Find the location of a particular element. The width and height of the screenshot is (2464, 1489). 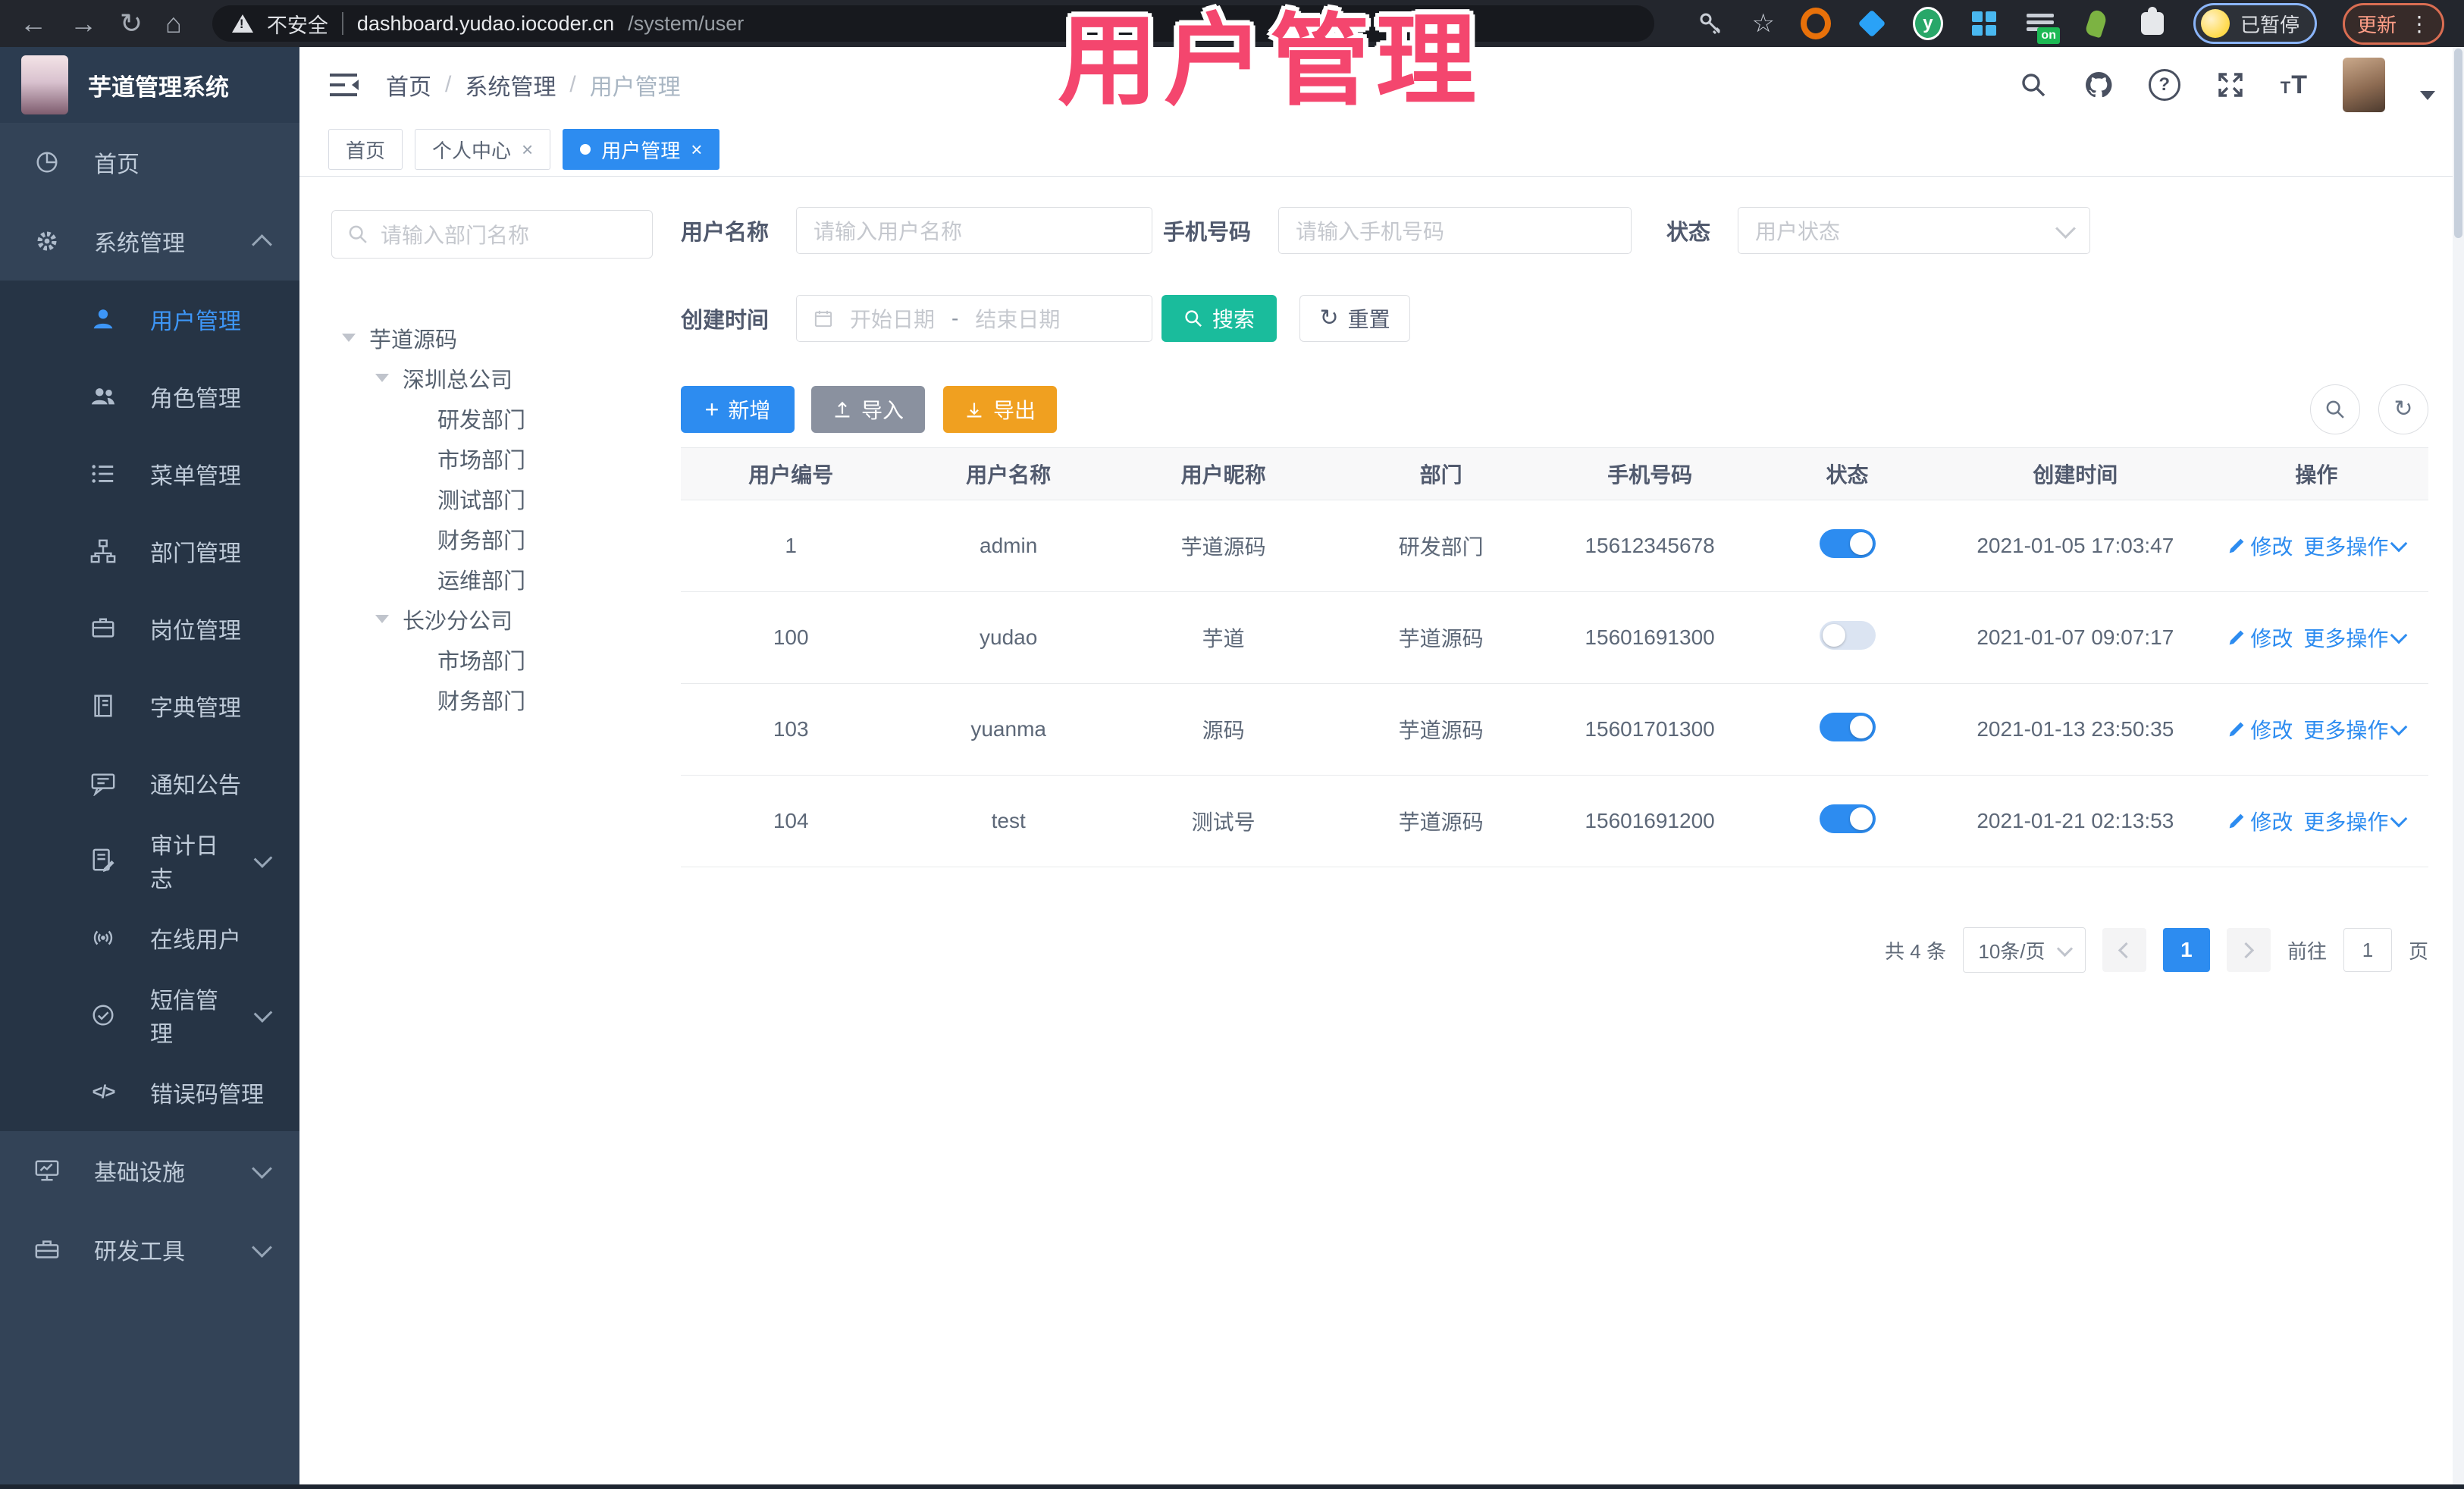

table-search-toggle-button is located at coordinates (2335, 409).